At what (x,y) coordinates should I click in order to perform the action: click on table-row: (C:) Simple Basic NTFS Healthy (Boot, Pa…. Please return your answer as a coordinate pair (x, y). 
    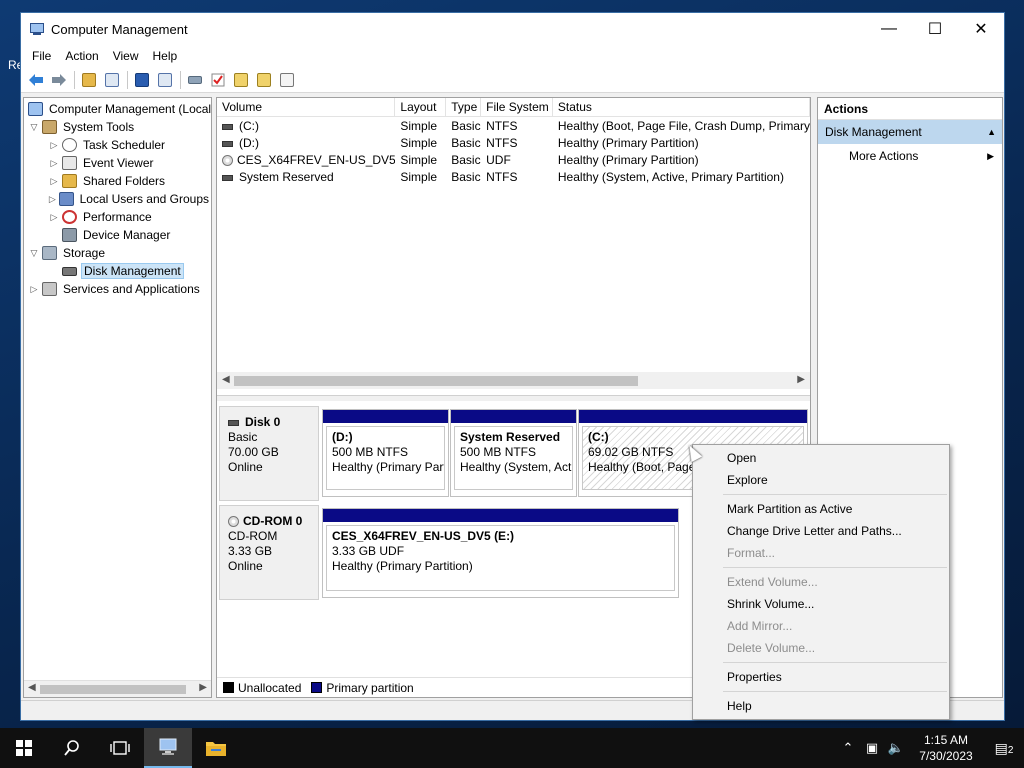
    Looking at the image, I should click on (513, 126).